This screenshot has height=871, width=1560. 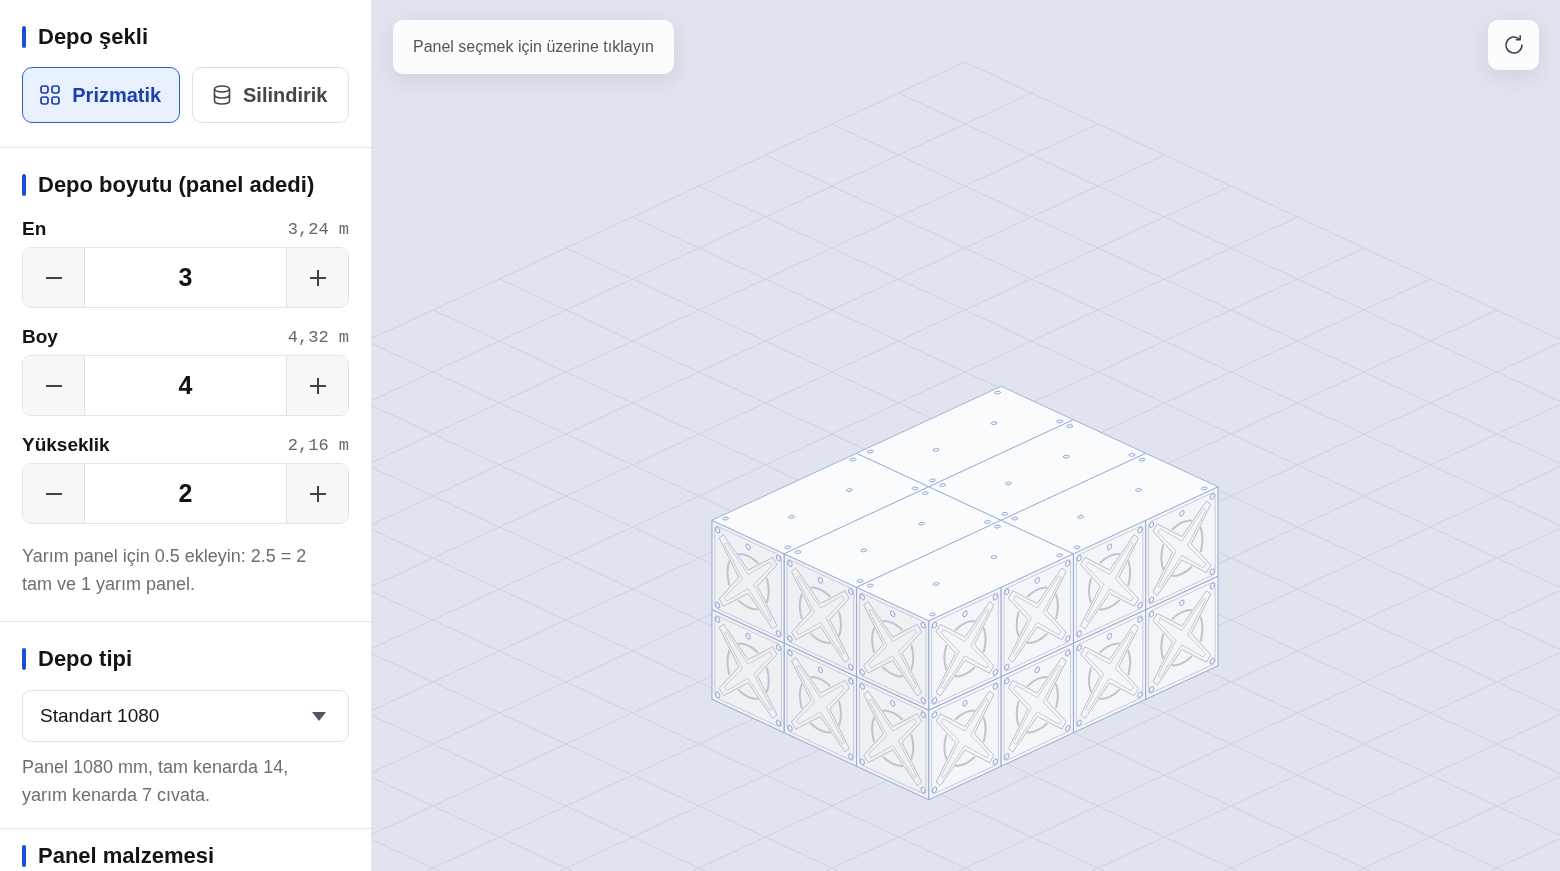 I want to click on dimension-reading: 3,24 m, so click(x=318, y=229).